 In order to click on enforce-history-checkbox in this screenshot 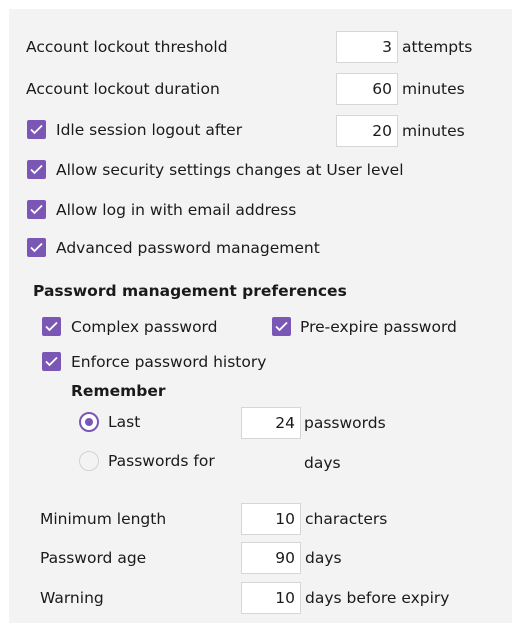, I will do `click(51, 361)`.